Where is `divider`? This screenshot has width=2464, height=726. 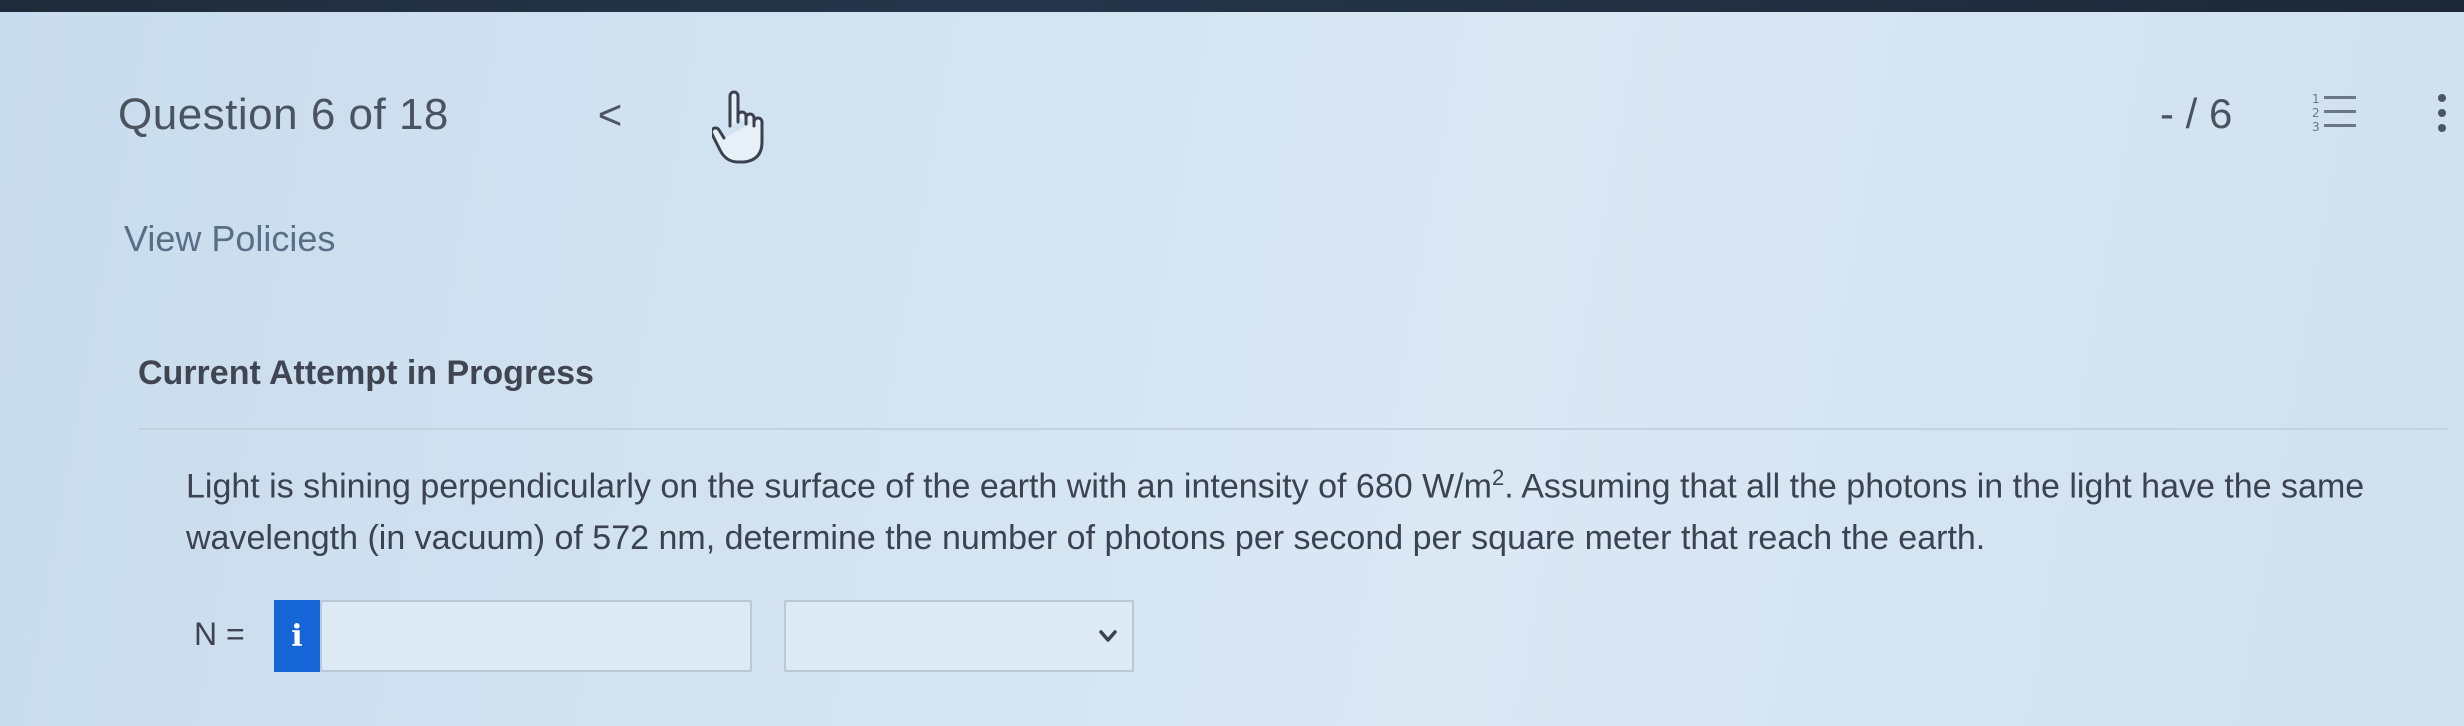
divider is located at coordinates (1293, 429).